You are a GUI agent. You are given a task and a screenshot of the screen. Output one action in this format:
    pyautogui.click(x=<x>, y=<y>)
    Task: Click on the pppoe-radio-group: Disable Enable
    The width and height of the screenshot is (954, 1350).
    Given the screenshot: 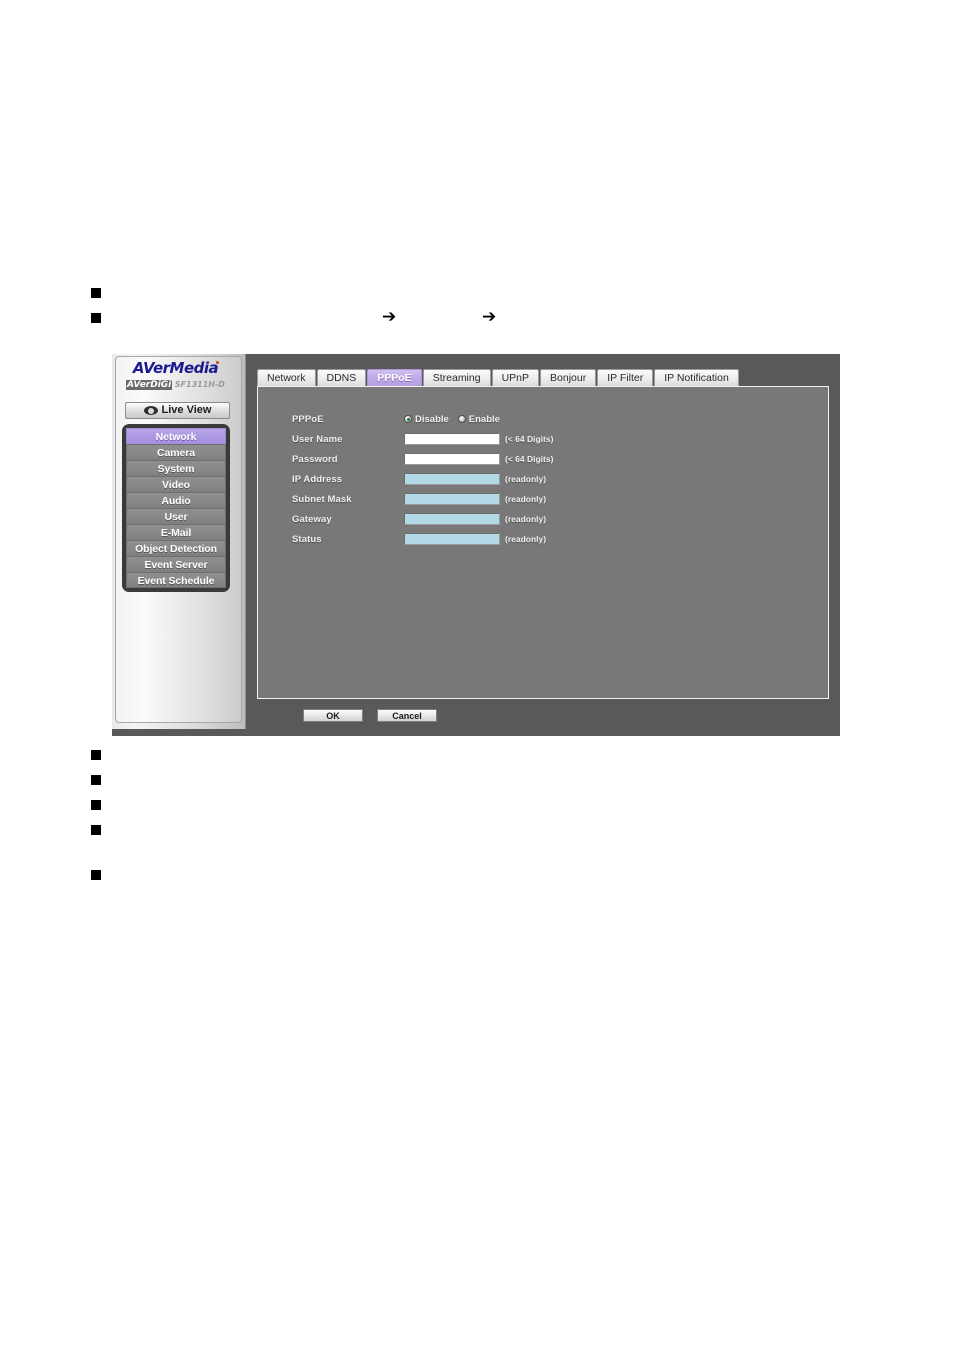 What is the action you would take?
    pyautogui.click(x=452, y=419)
    